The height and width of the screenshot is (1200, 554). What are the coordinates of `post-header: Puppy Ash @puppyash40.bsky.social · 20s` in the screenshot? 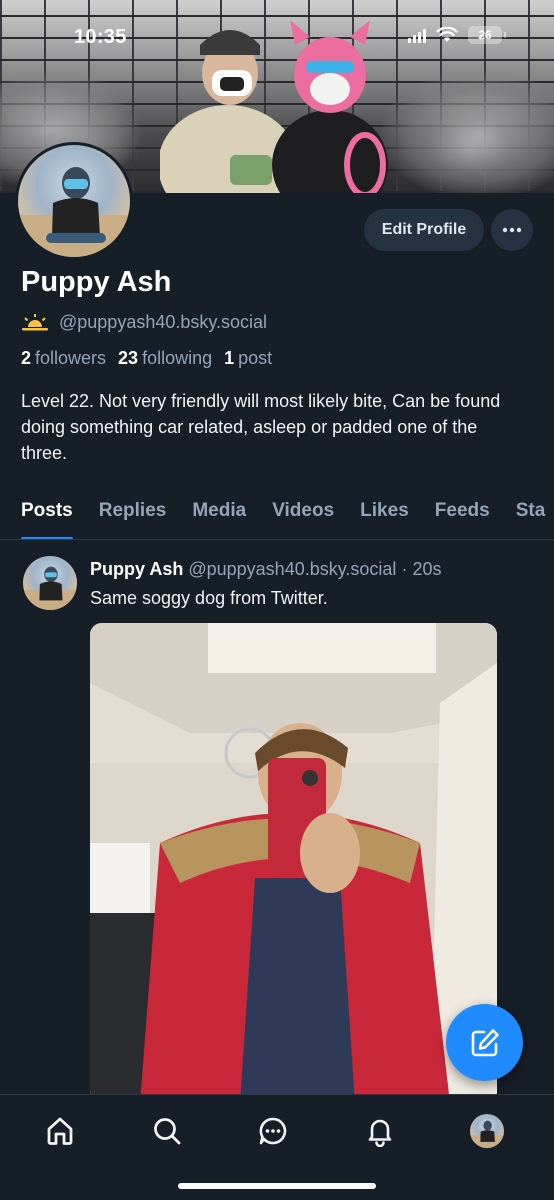 It's located at (265, 569).